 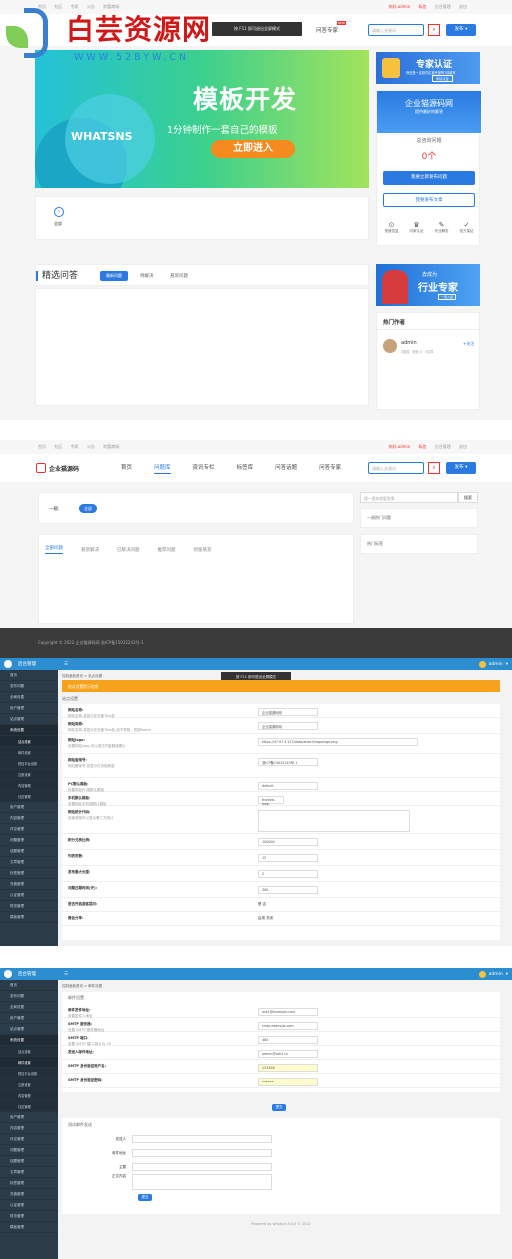 I want to click on tab-bounty-solved: 悬赏解决, so click(x=90, y=550).